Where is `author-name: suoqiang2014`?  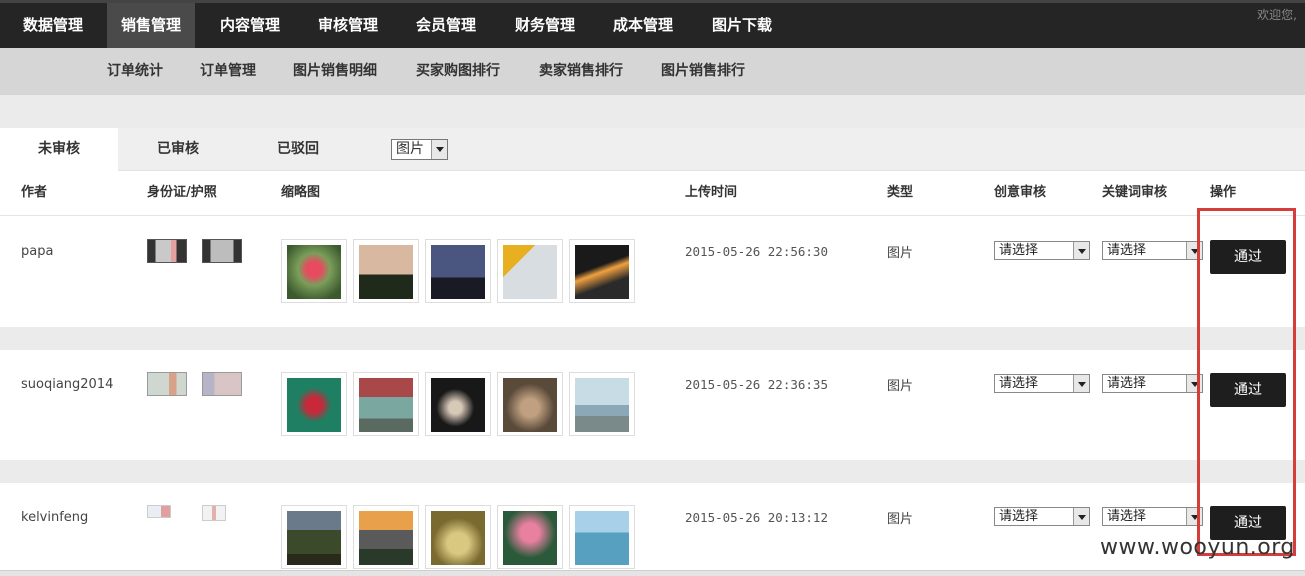 author-name: suoqiang2014 is located at coordinates (67, 384).